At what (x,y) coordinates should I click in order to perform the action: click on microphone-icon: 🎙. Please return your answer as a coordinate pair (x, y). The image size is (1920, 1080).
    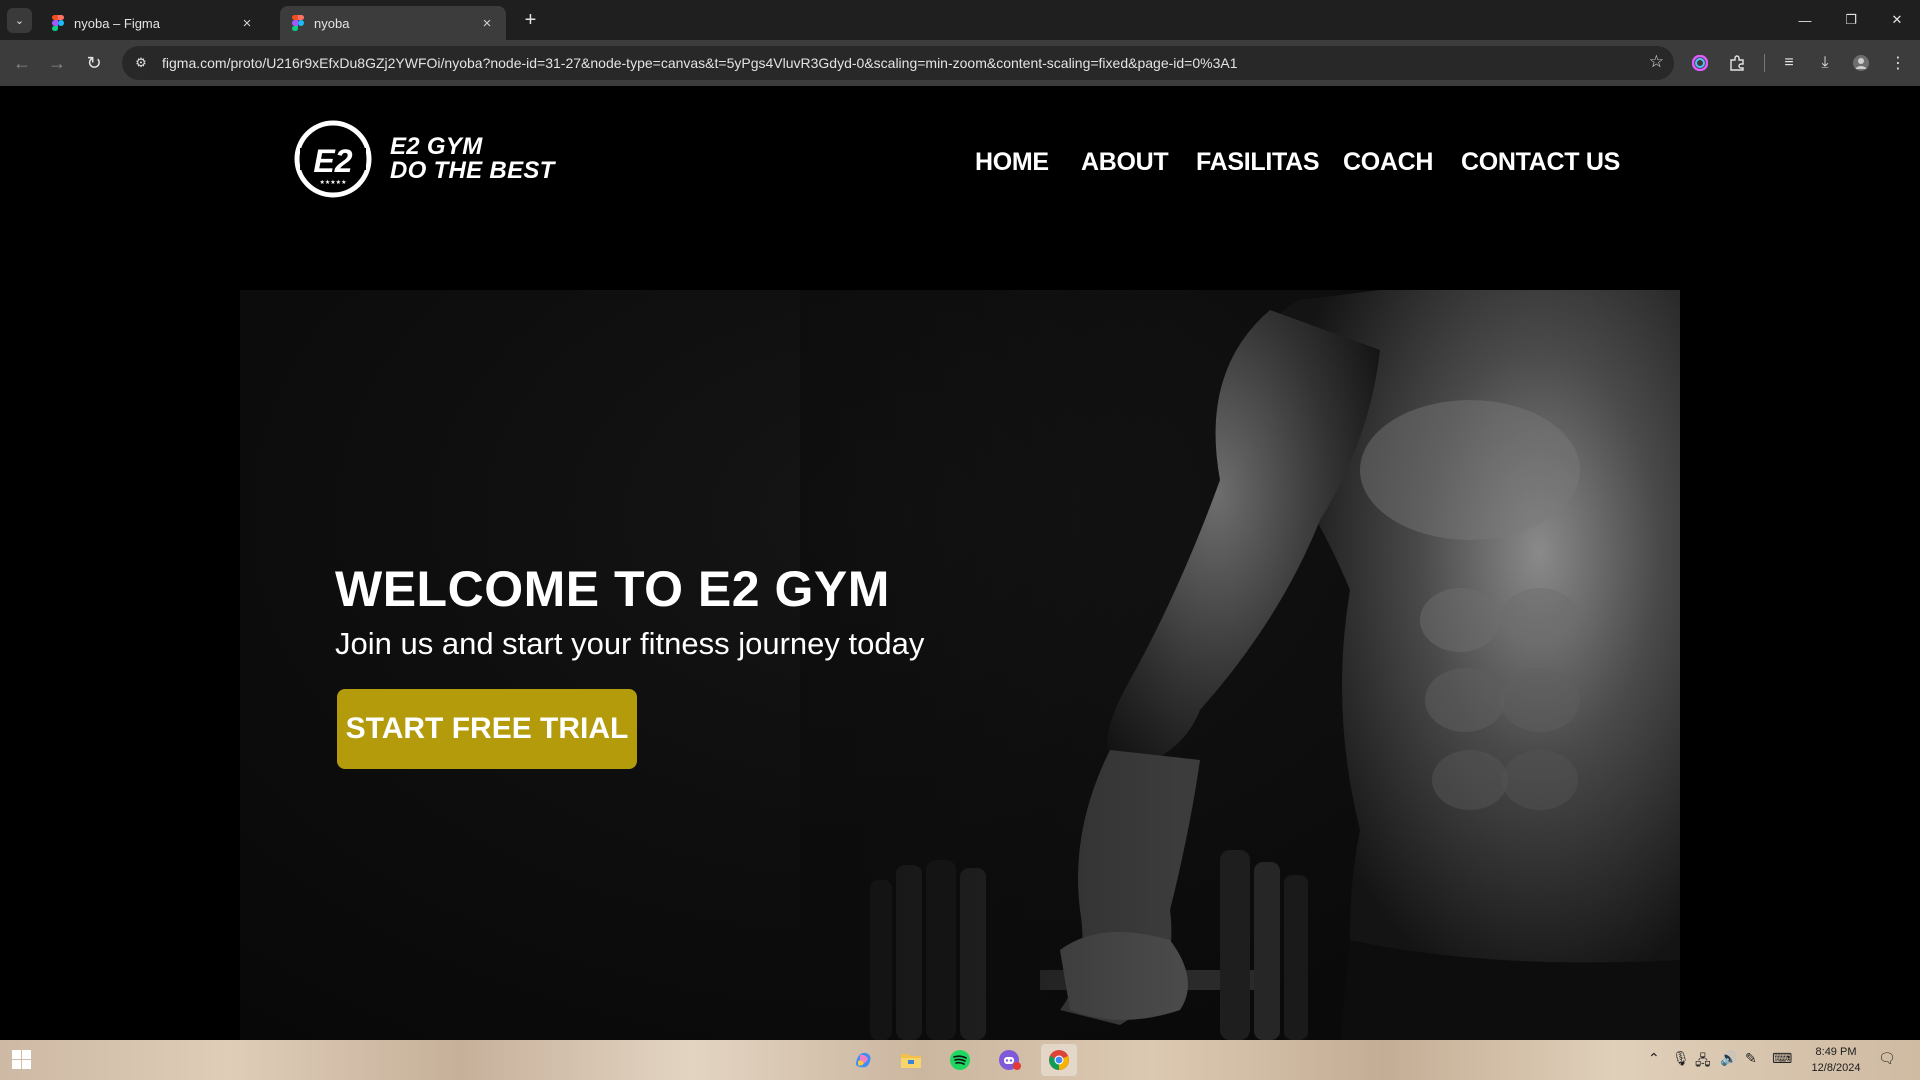
    Looking at the image, I should click on (1681, 1058).